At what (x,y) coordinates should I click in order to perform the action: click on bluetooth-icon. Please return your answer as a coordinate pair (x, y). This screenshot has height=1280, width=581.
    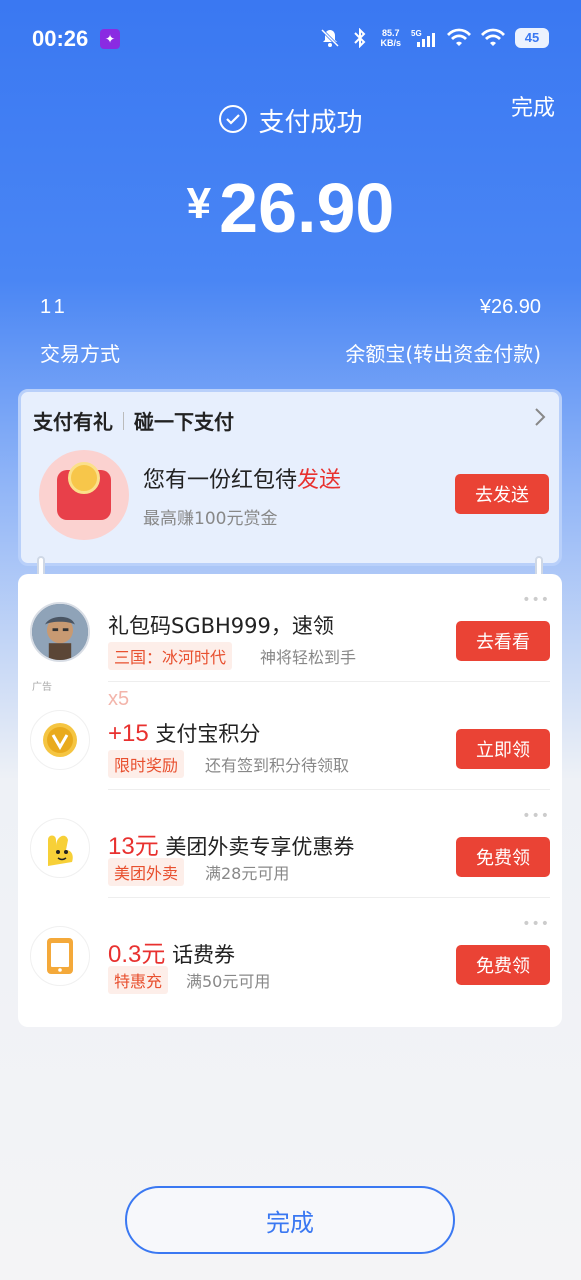
    Looking at the image, I should click on (360, 38).